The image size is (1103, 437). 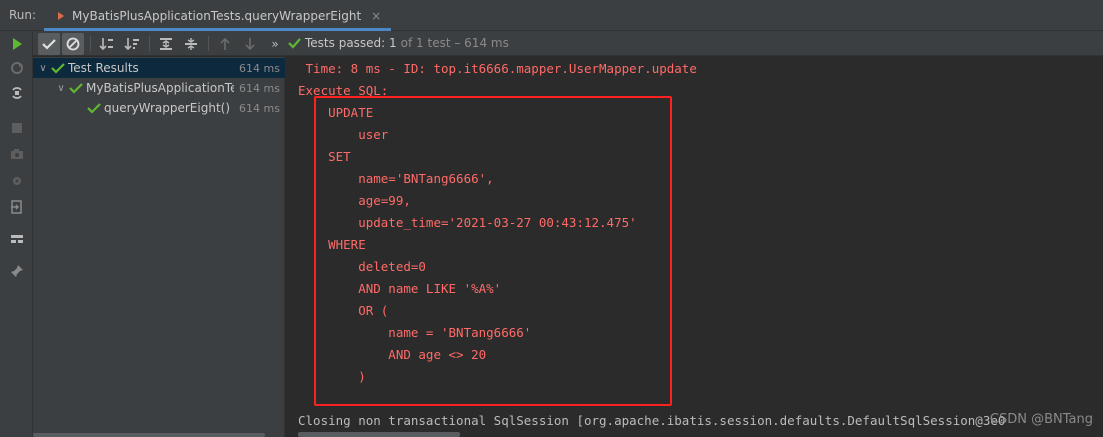 I want to click on tree-row-label: queryWrapperEight(), so click(x=167, y=108).